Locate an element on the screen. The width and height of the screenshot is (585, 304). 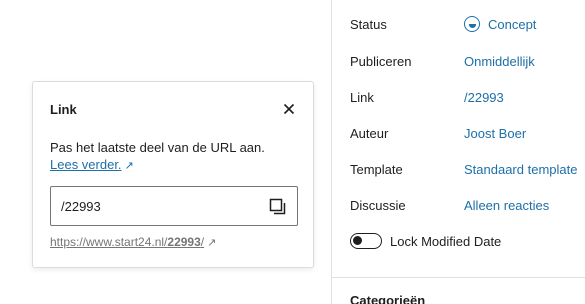
permalink-external-icon: ↗ is located at coordinates (212, 243).